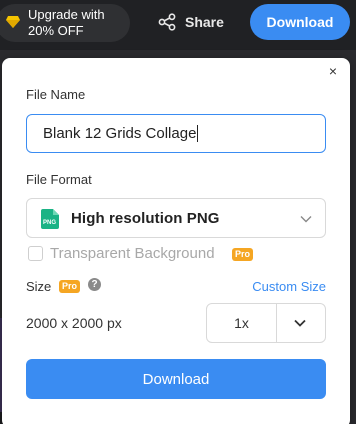 The width and height of the screenshot is (356, 424). What do you see at coordinates (167, 22) in the screenshot?
I see `share-icon` at bounding box center [167, 22].